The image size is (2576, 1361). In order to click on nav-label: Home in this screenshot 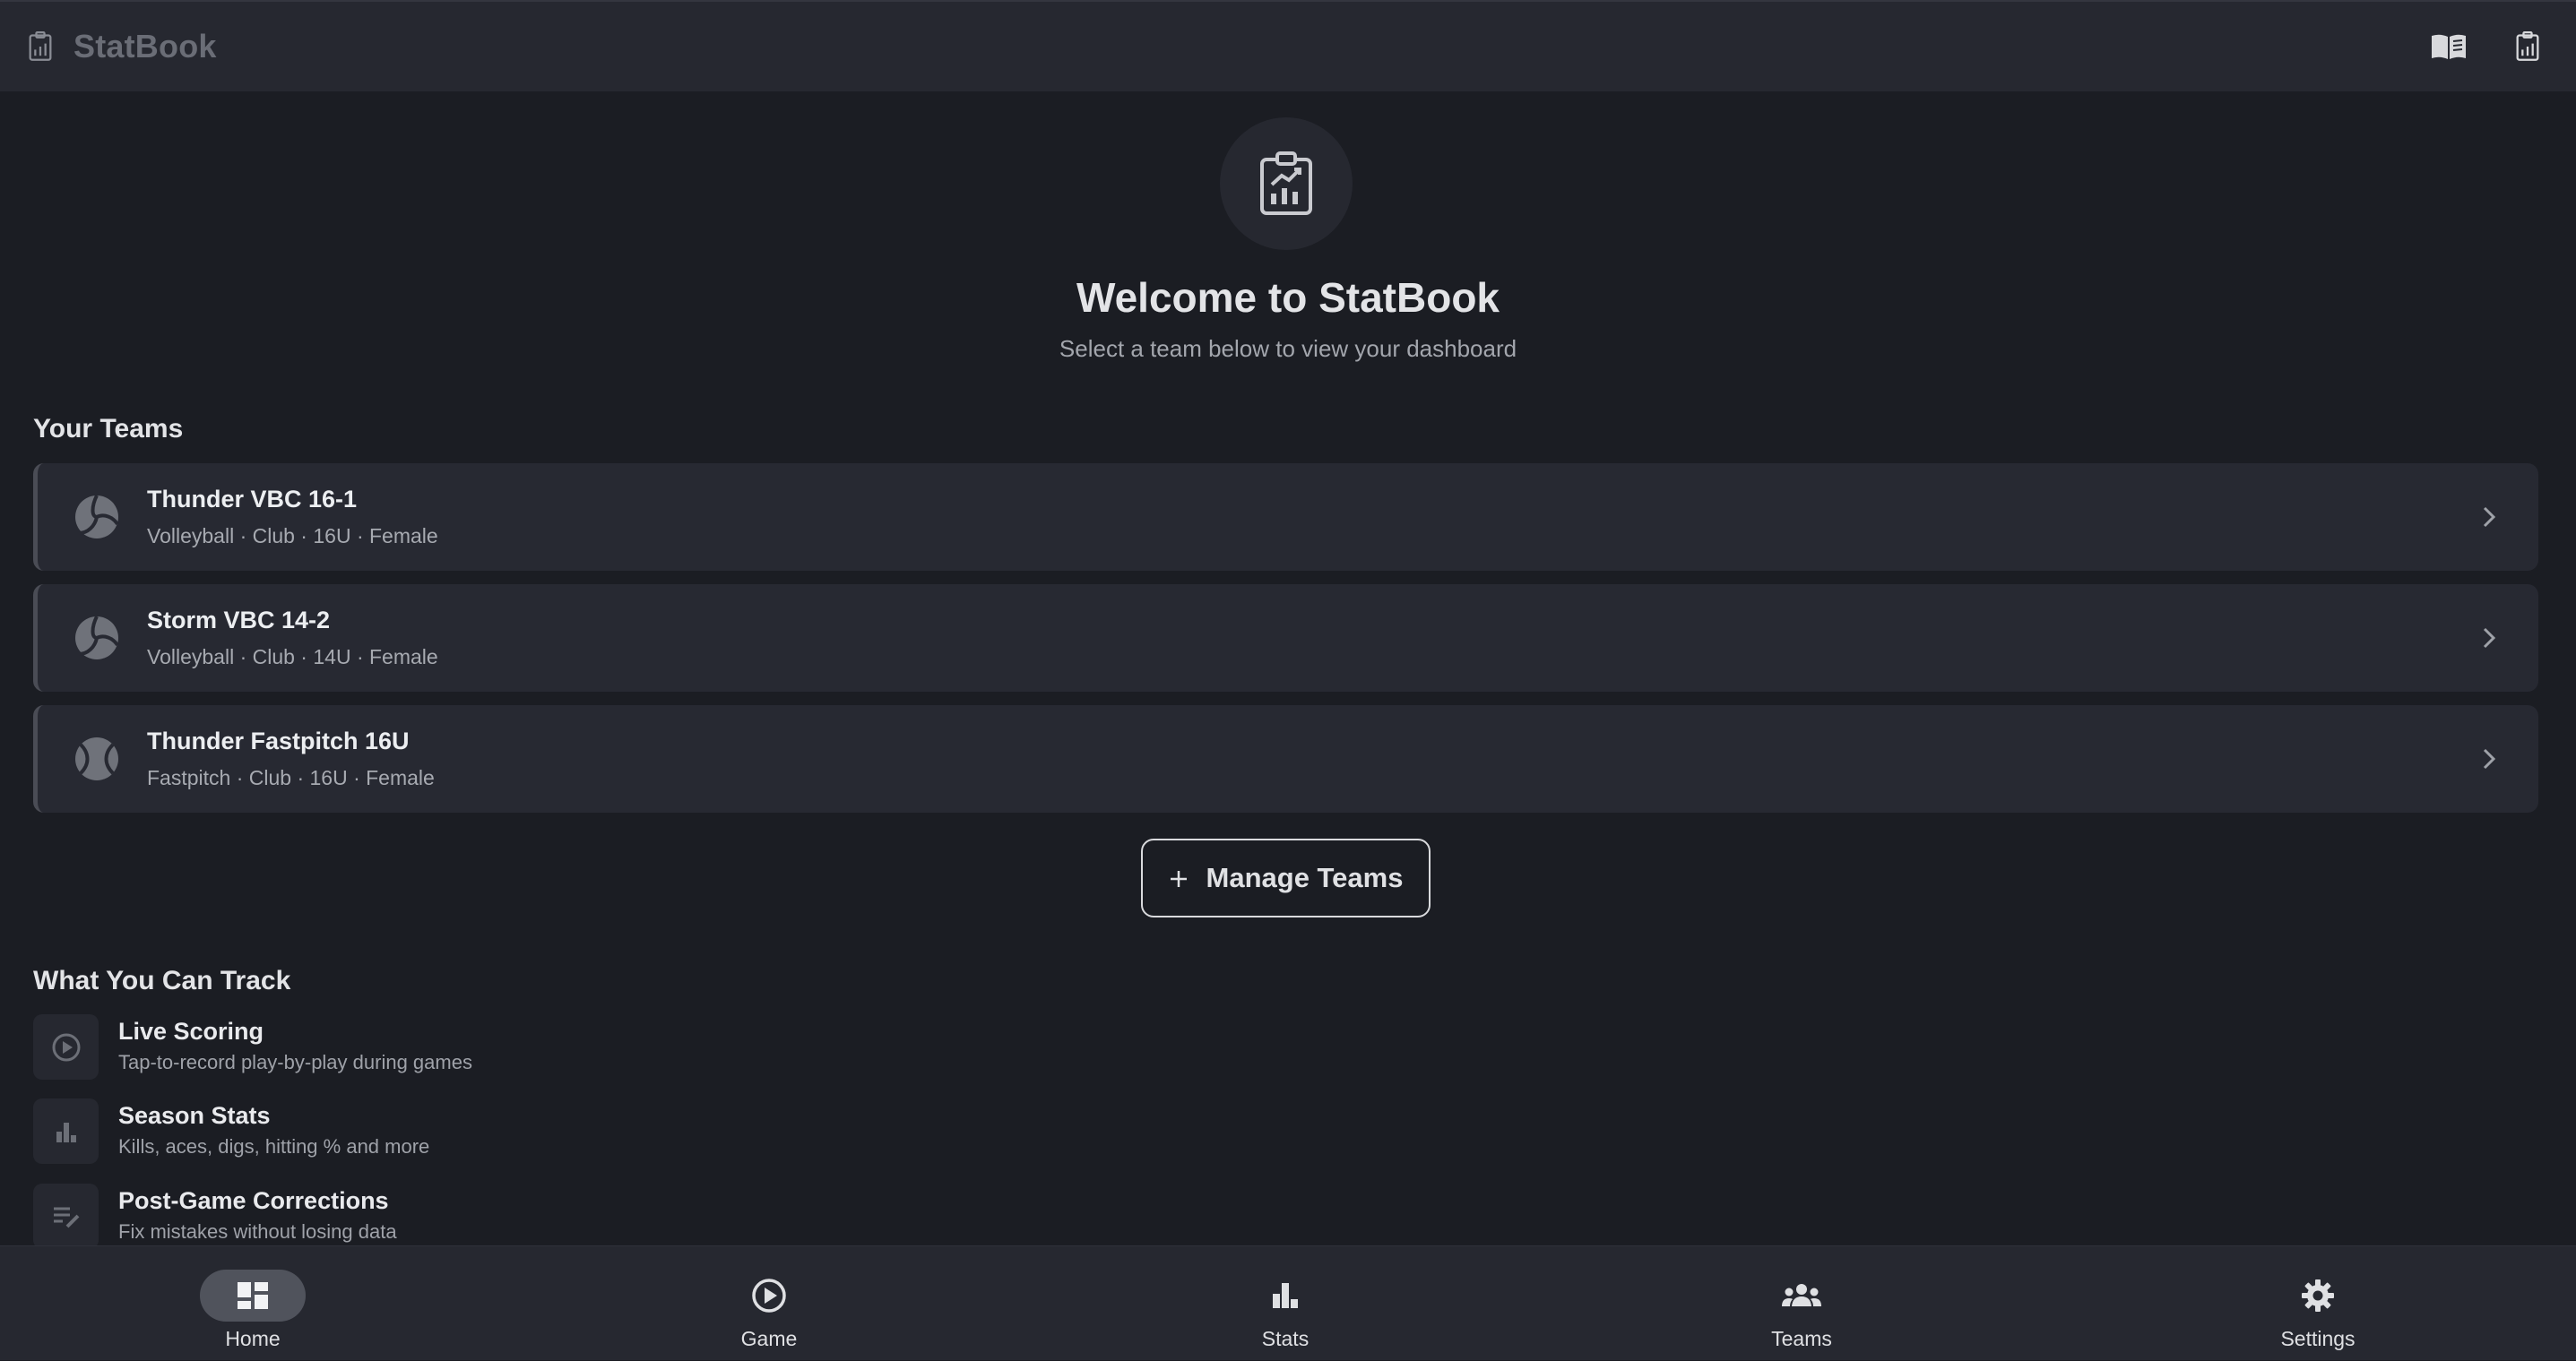, I will do `click(253, 1338)`.